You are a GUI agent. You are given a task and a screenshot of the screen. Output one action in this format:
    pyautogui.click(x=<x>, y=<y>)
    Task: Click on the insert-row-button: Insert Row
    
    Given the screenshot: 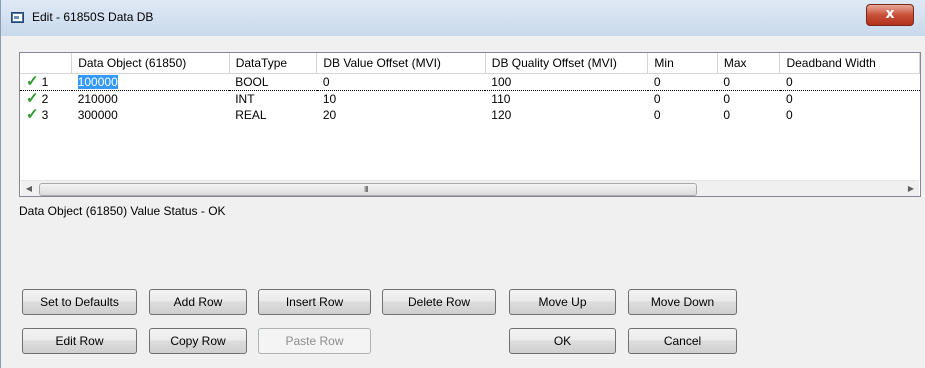 What is the action you would take?
    pyautogui.click(x=314, y=302)
    